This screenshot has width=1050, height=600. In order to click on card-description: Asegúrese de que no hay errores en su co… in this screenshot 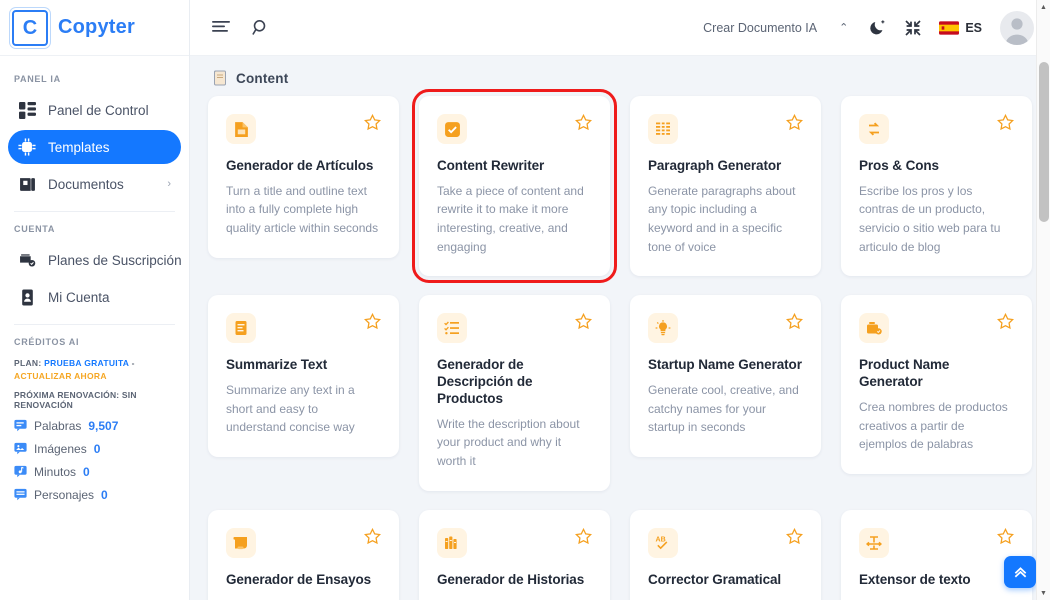, I will do `click(725, 598)`.